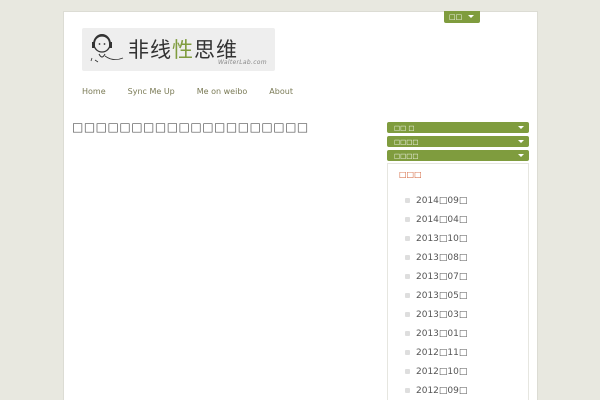 The image size is (600, 400). What do you see at coordinates (458, 155) in the screenshot?
I see `sidebar-widget-3: □□□□` at bounding box center [458, 155].